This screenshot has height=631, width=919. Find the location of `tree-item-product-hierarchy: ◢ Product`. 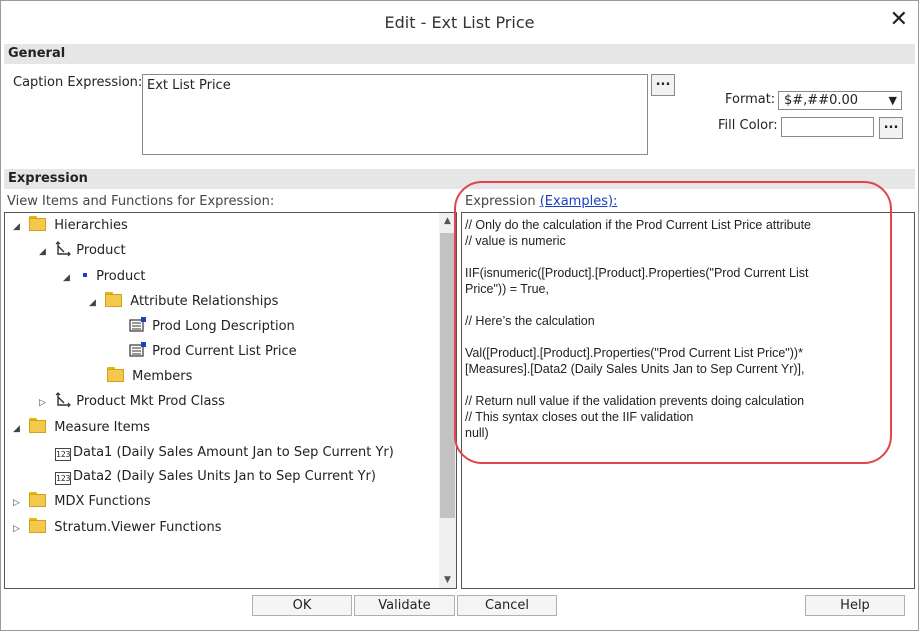

tree-item-product-hierarchy: ◢ Product is located at coordinates (82, 251).